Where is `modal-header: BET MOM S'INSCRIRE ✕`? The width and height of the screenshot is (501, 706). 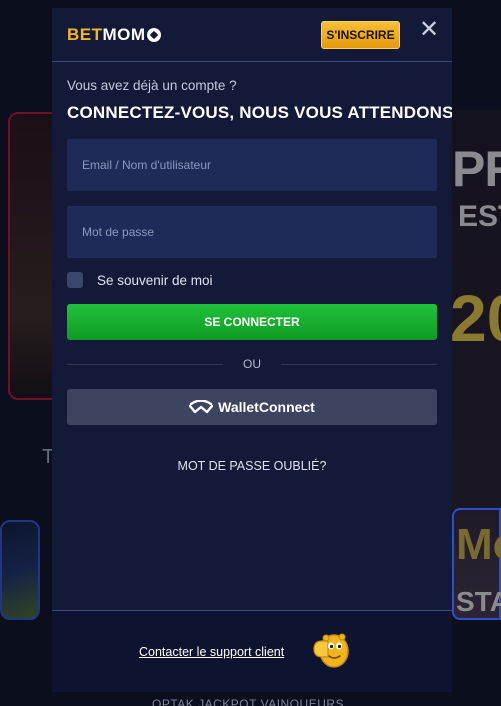
modal-header: BET MOM S'INSCRIRE ✕ is located at coordinates (252, 35).